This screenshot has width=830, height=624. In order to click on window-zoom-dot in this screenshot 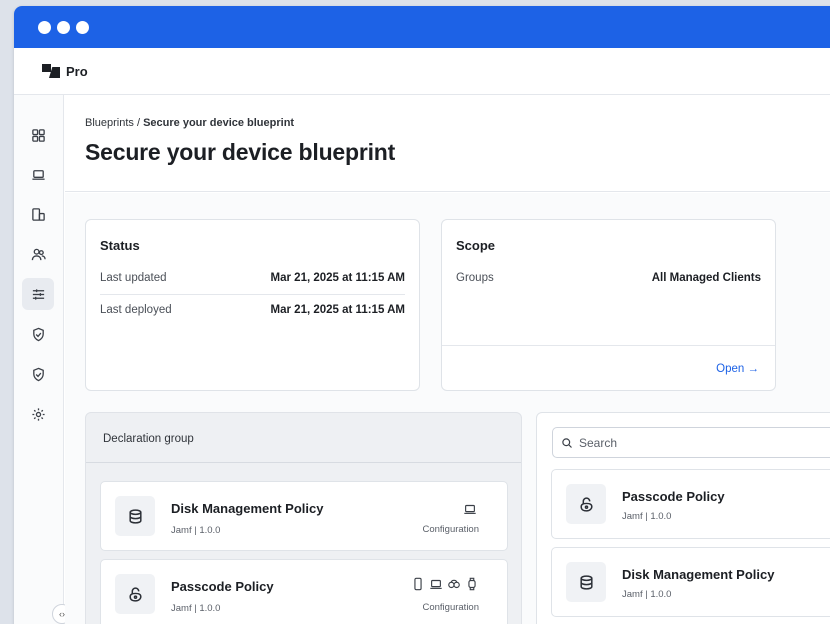, I will do `click(82, 27)`.